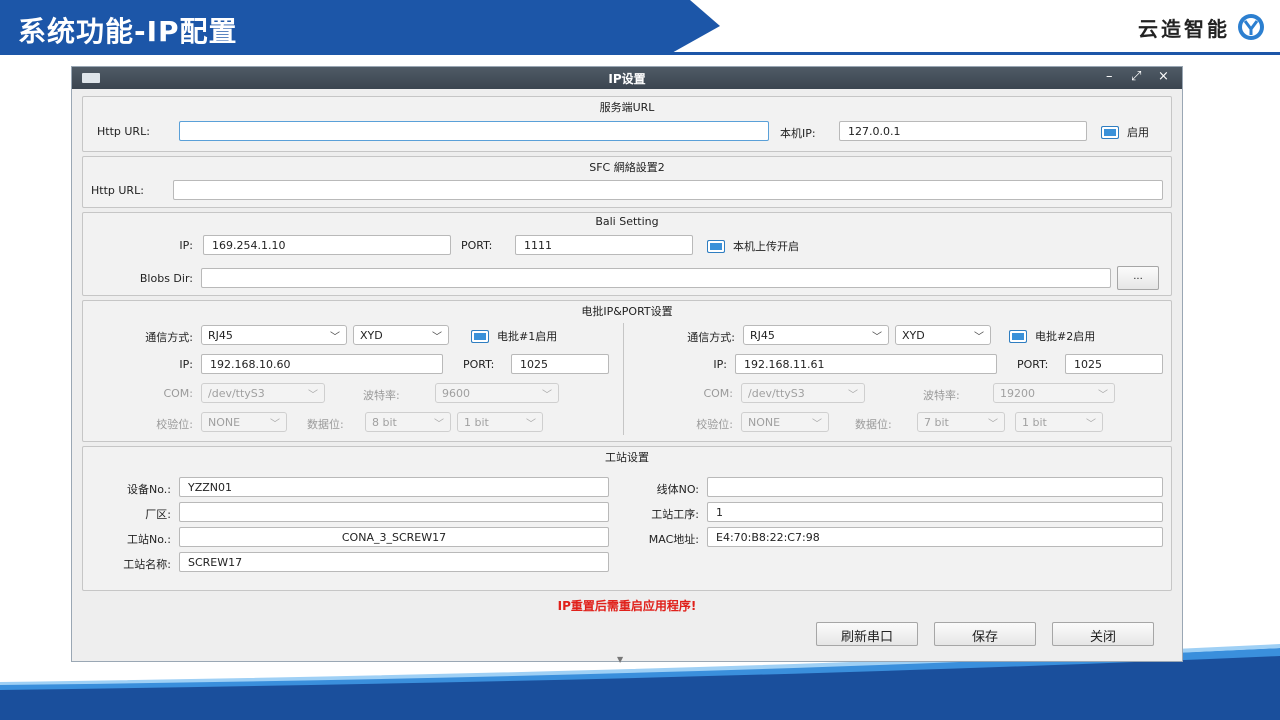  I want to click on device-no-input: YZZN01, so click(394, 487).